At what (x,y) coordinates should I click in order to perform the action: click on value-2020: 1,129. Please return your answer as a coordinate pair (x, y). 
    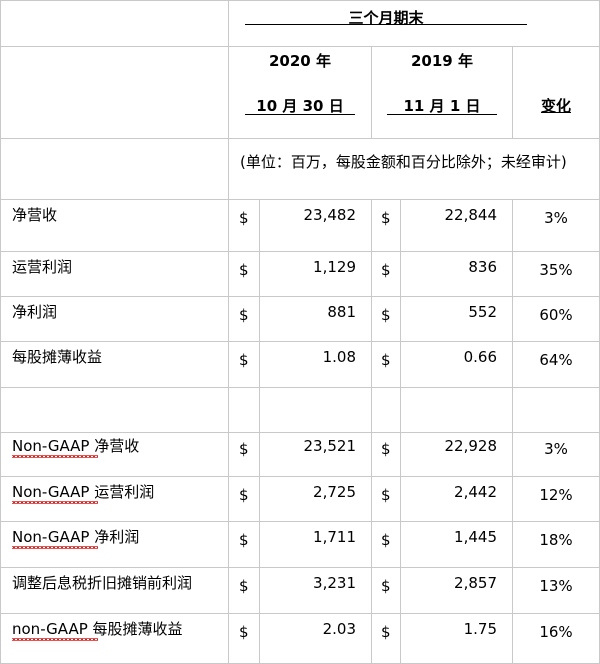
    Looking at the image, I should click on (334, 267).